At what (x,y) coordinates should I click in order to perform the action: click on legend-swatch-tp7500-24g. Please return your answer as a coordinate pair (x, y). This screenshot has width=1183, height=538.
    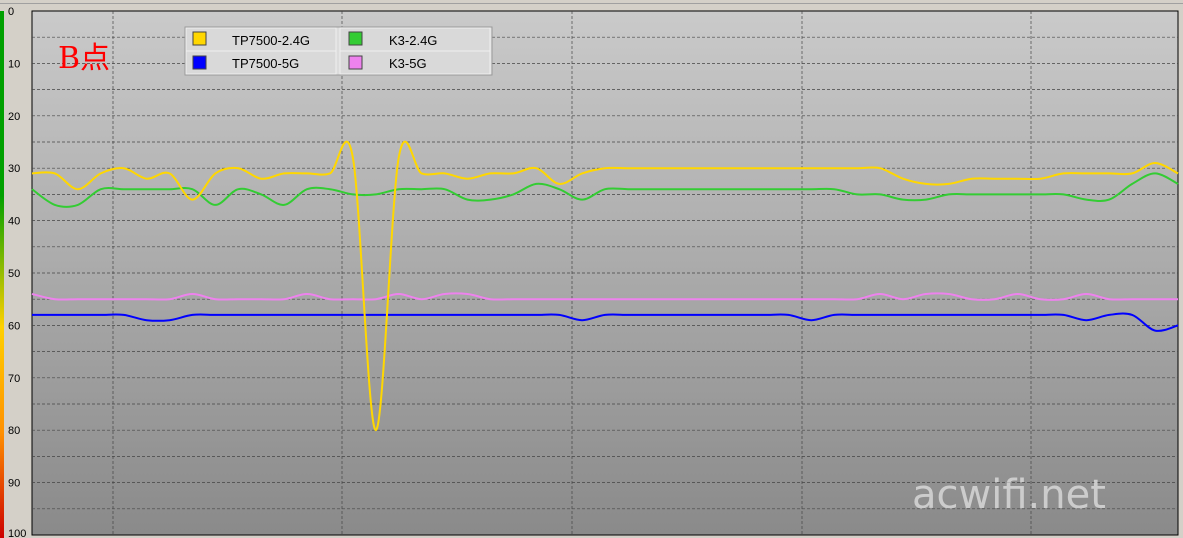
    Looking at the image, I should click on (199, 38).